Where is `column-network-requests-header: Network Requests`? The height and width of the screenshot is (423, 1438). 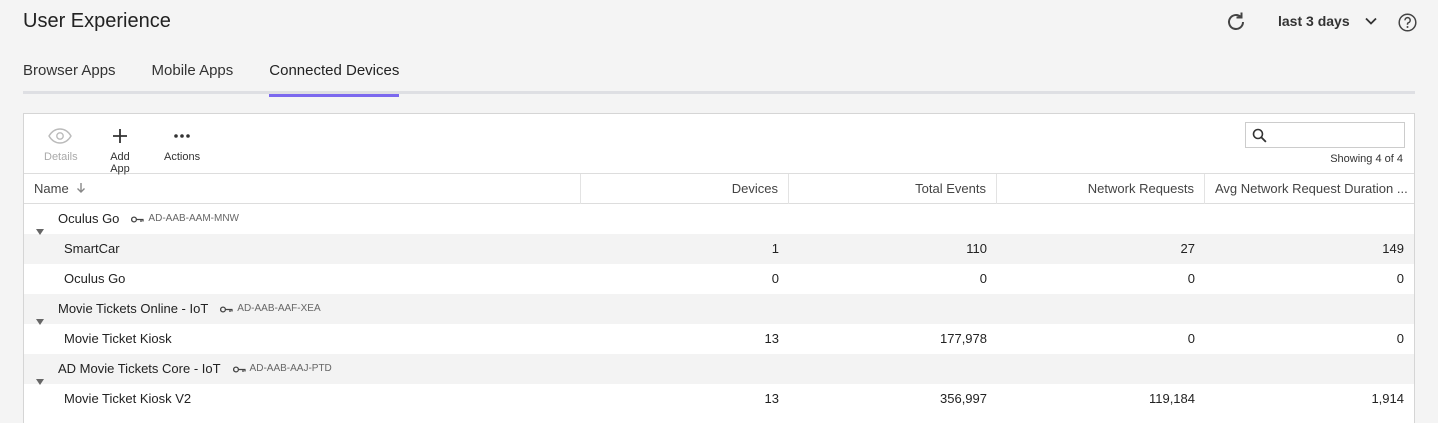 column-network-requests-header: Network Requests is located at coordinates (1101, 189).